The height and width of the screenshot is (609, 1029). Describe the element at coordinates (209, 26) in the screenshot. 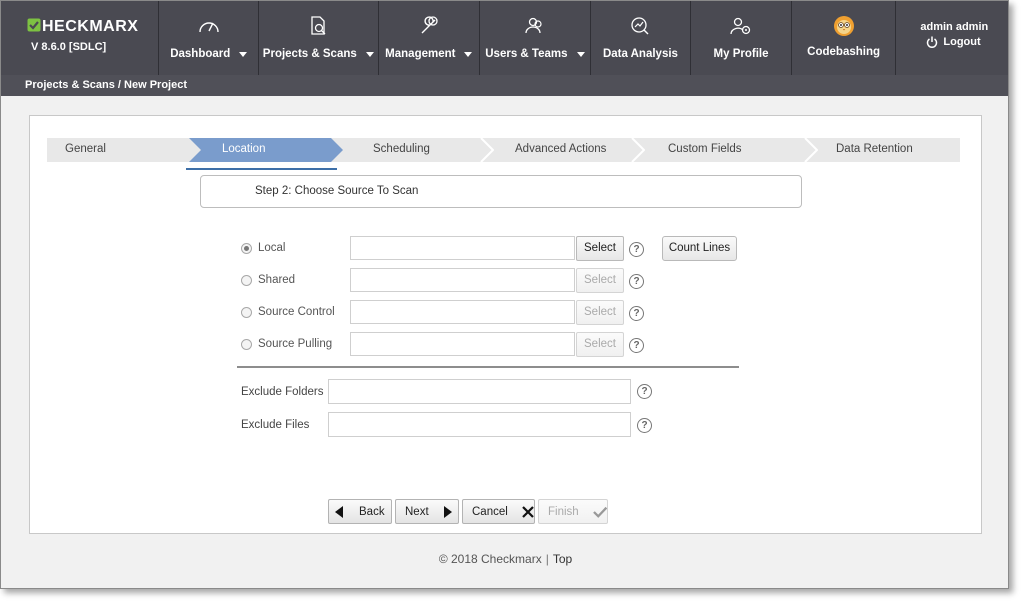

I see `gauge-icon` at that location.